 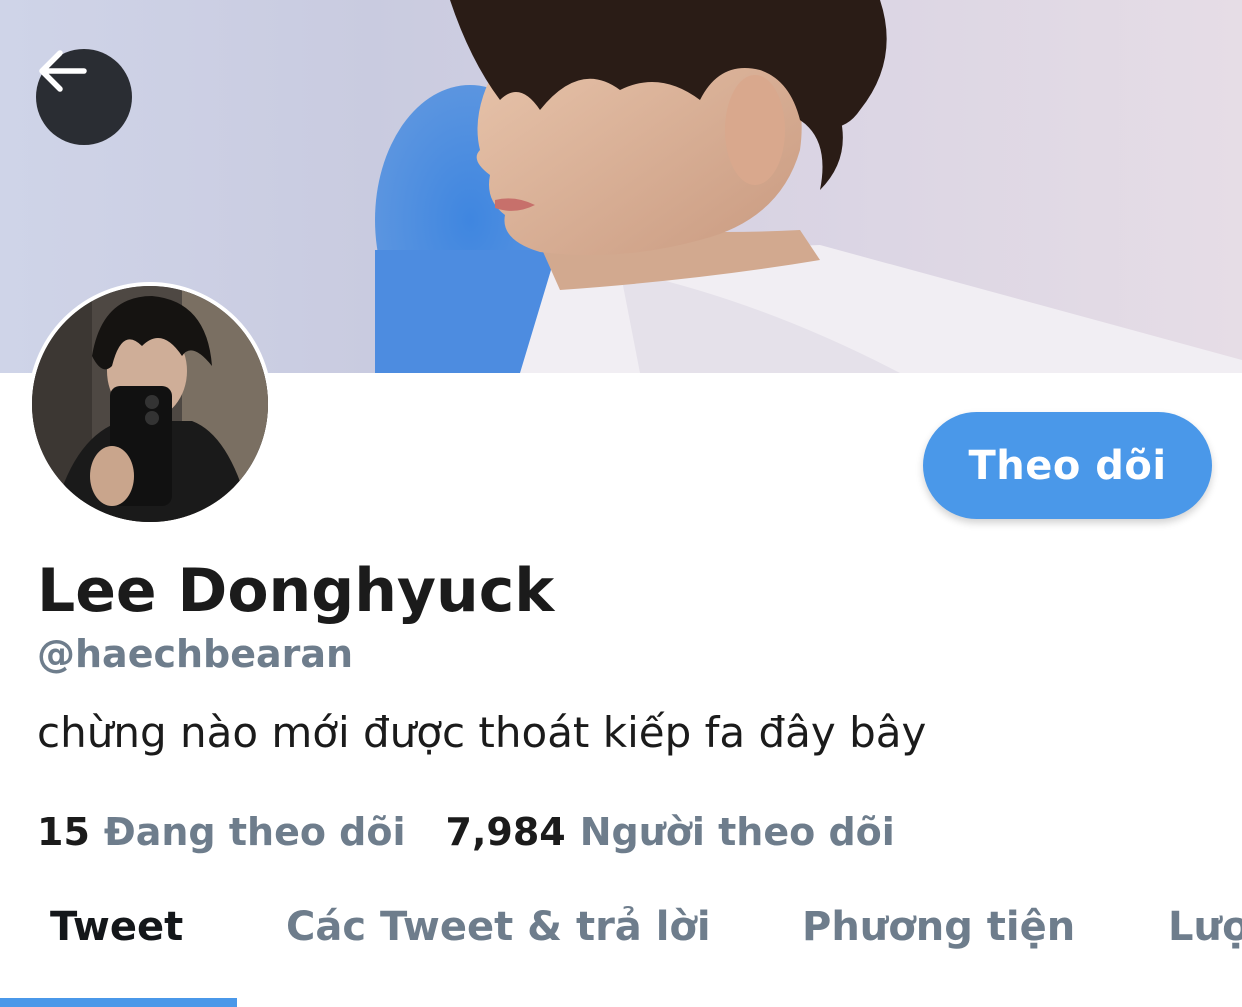 What do you see at coordinates (938, 927) in the screenshot?
I see `tab-media: Phương tiện` at bounding box center [938, 927].